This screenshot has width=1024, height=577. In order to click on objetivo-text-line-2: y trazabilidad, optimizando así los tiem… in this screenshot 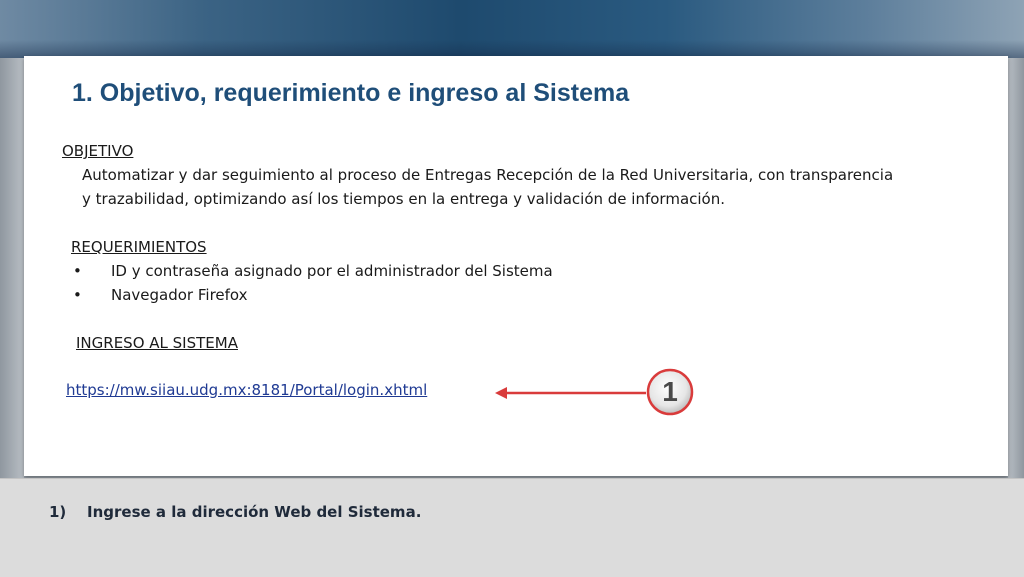, I will do `click(404, 199)`.